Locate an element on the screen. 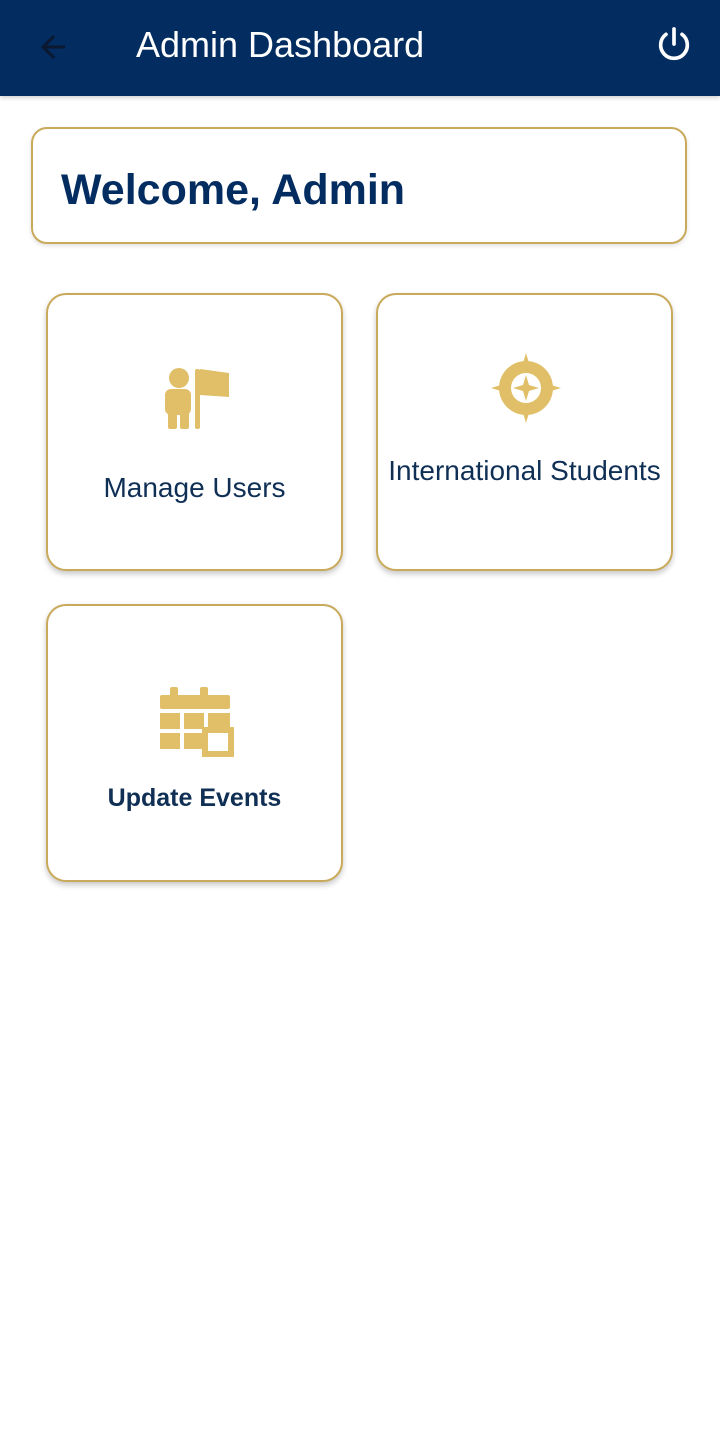  international-students-tile: International Students is located at coordinates (524, 432).